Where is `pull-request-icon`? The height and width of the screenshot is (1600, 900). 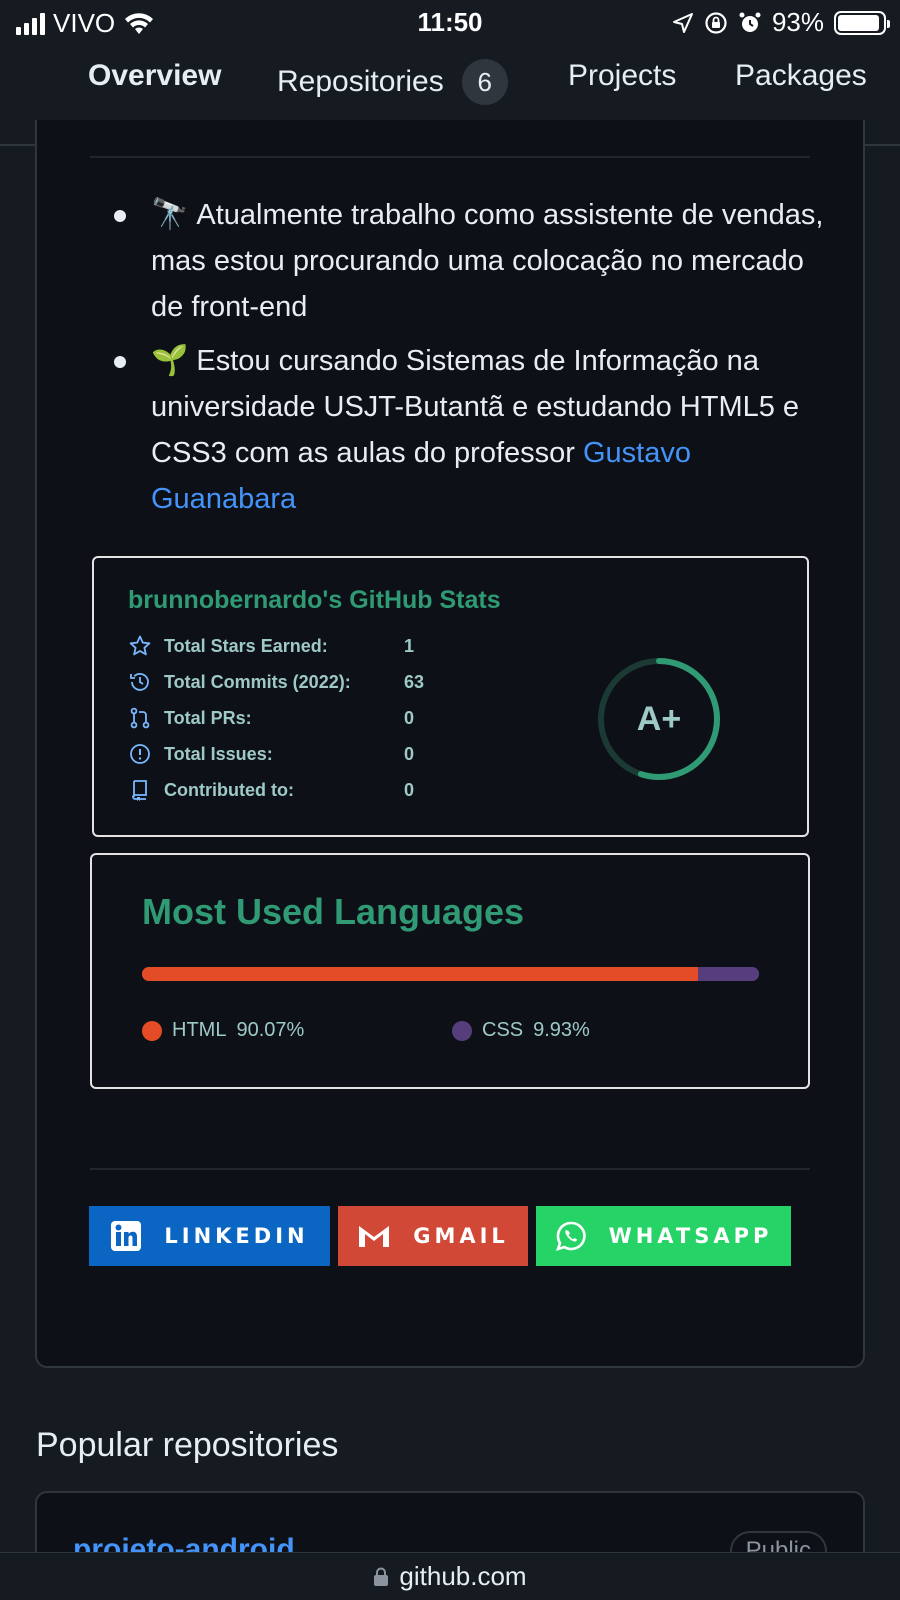 pull-request-icon is located at coordinates (140, 718).